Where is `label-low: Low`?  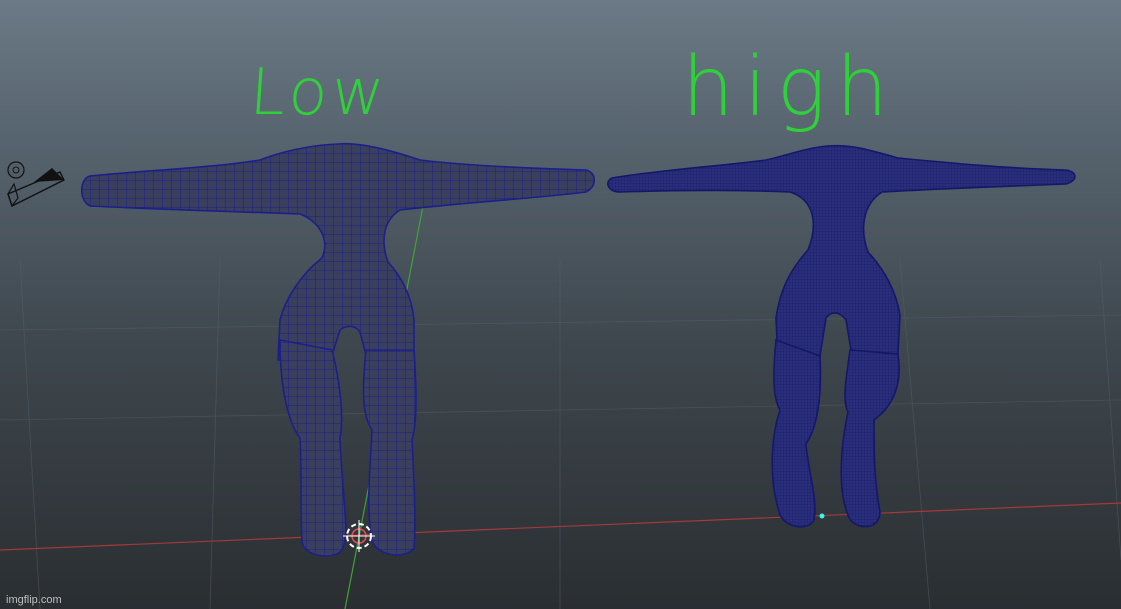 label-low: Low is located at coordinates (319, 93).